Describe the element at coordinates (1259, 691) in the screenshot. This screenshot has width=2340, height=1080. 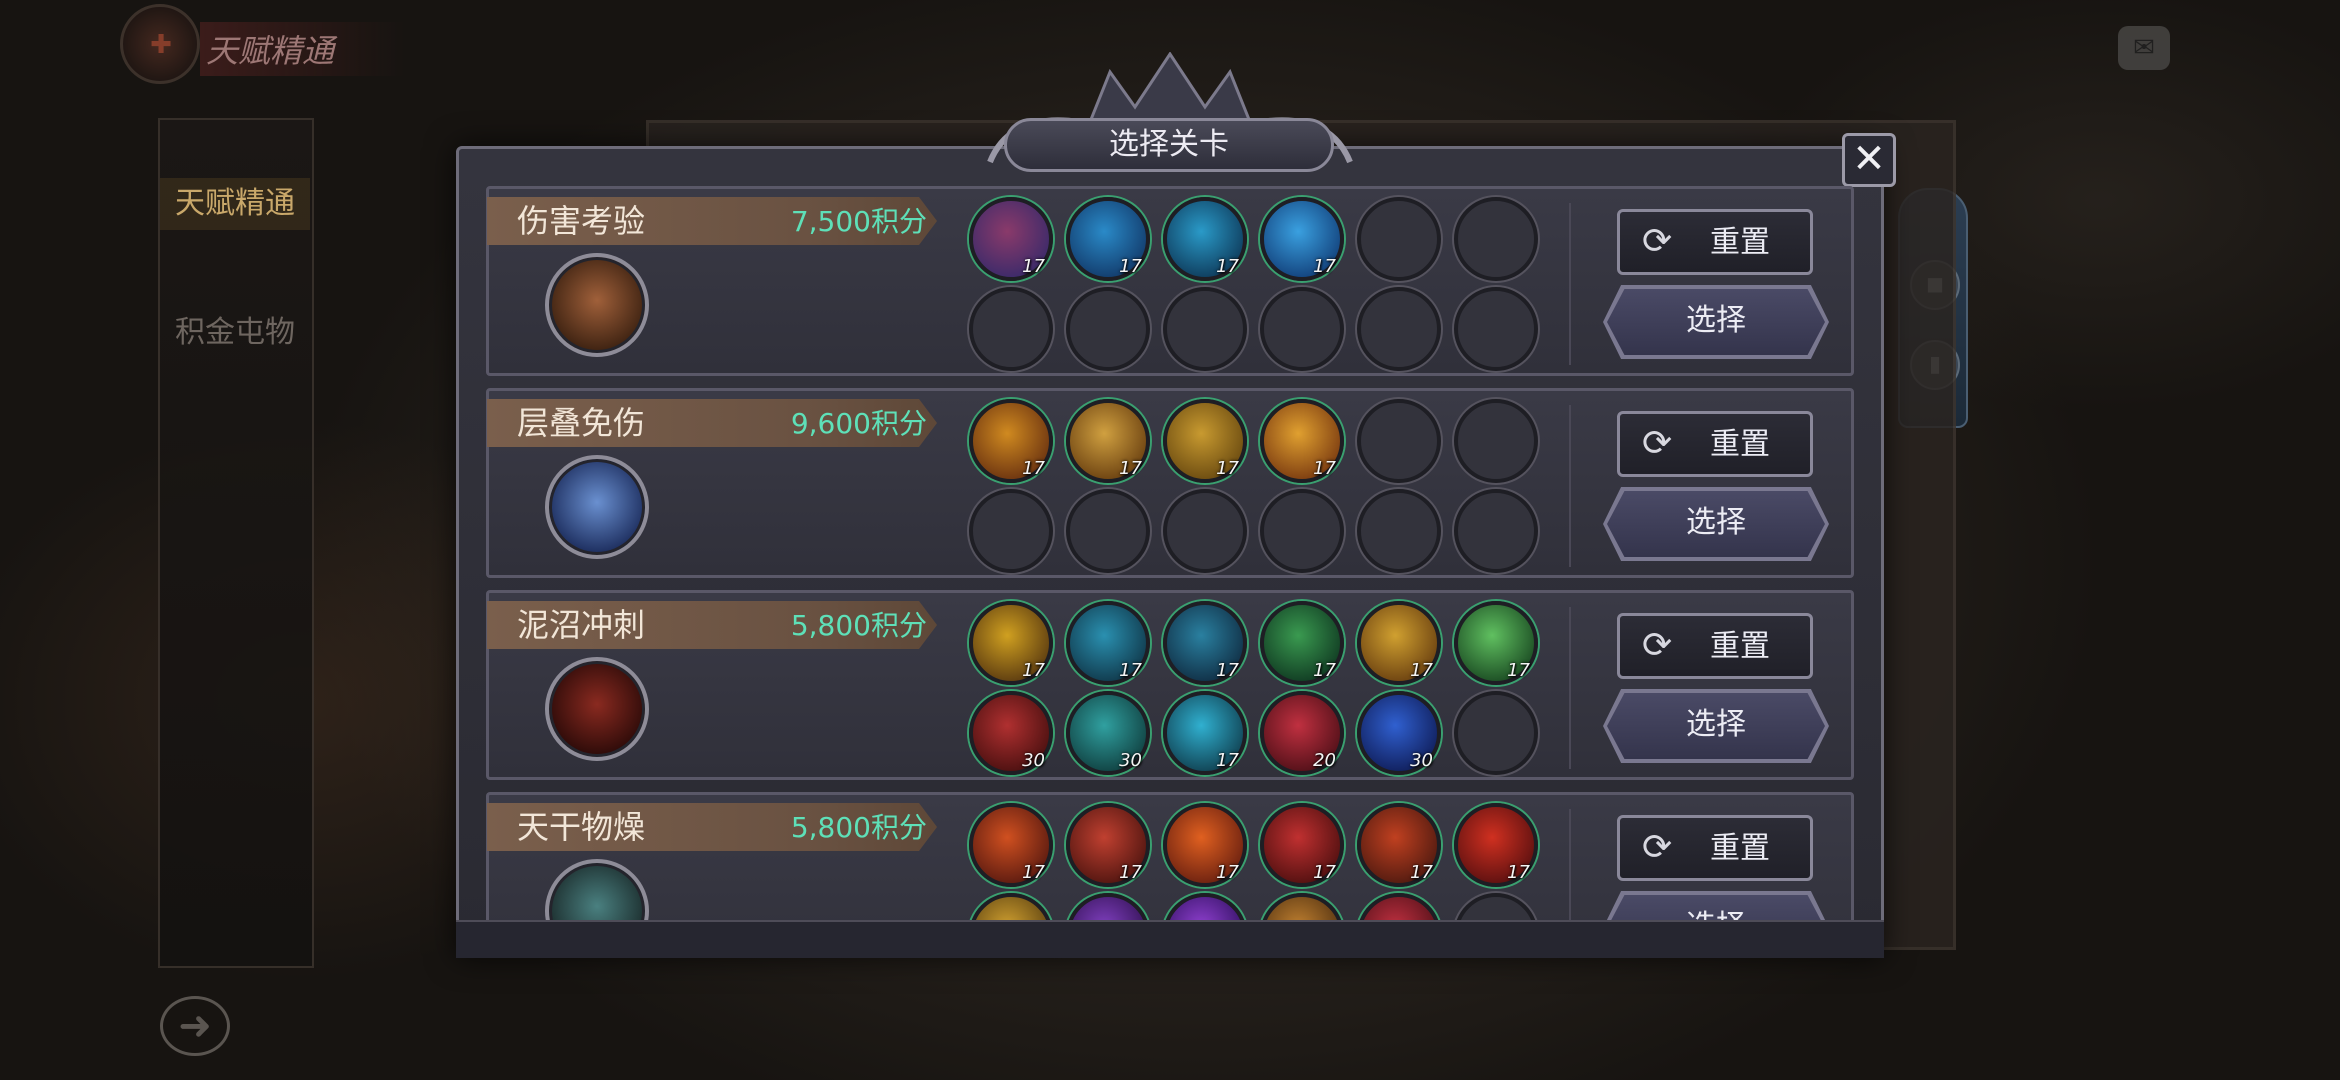
I see `skill-slots: 17 17 17 17 17 17 30 30 17 20 30` at that location.